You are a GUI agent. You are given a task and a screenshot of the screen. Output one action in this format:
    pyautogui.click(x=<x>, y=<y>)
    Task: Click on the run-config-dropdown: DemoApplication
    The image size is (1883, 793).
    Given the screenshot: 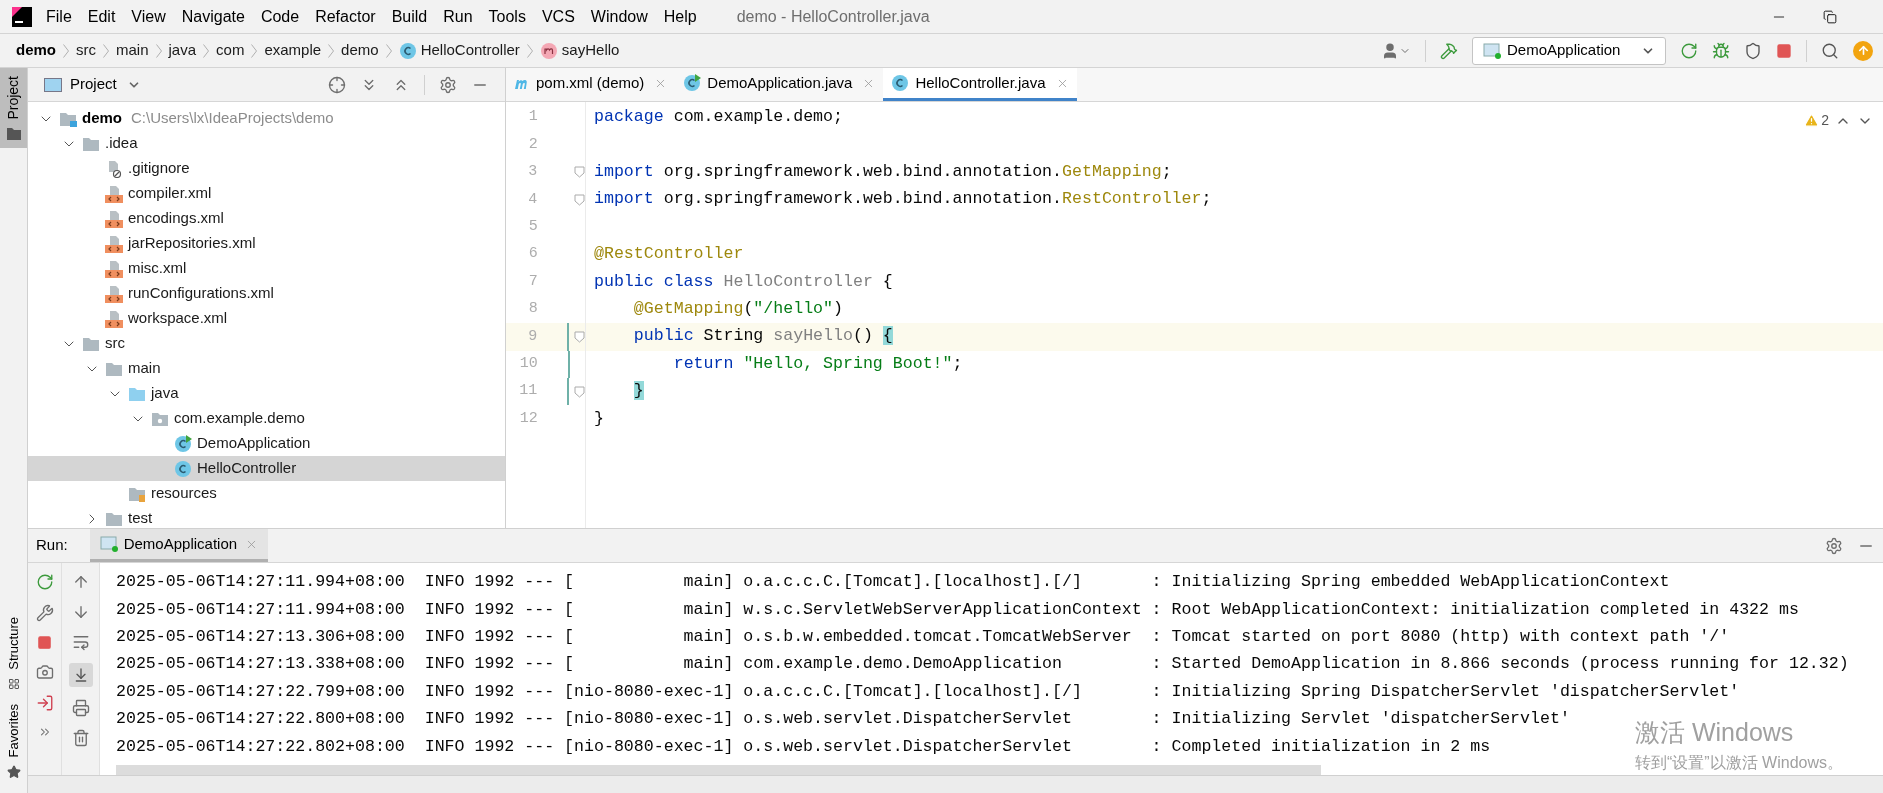 What is the action you would take?
    pyautogui.click(x=1569, y=50)
    